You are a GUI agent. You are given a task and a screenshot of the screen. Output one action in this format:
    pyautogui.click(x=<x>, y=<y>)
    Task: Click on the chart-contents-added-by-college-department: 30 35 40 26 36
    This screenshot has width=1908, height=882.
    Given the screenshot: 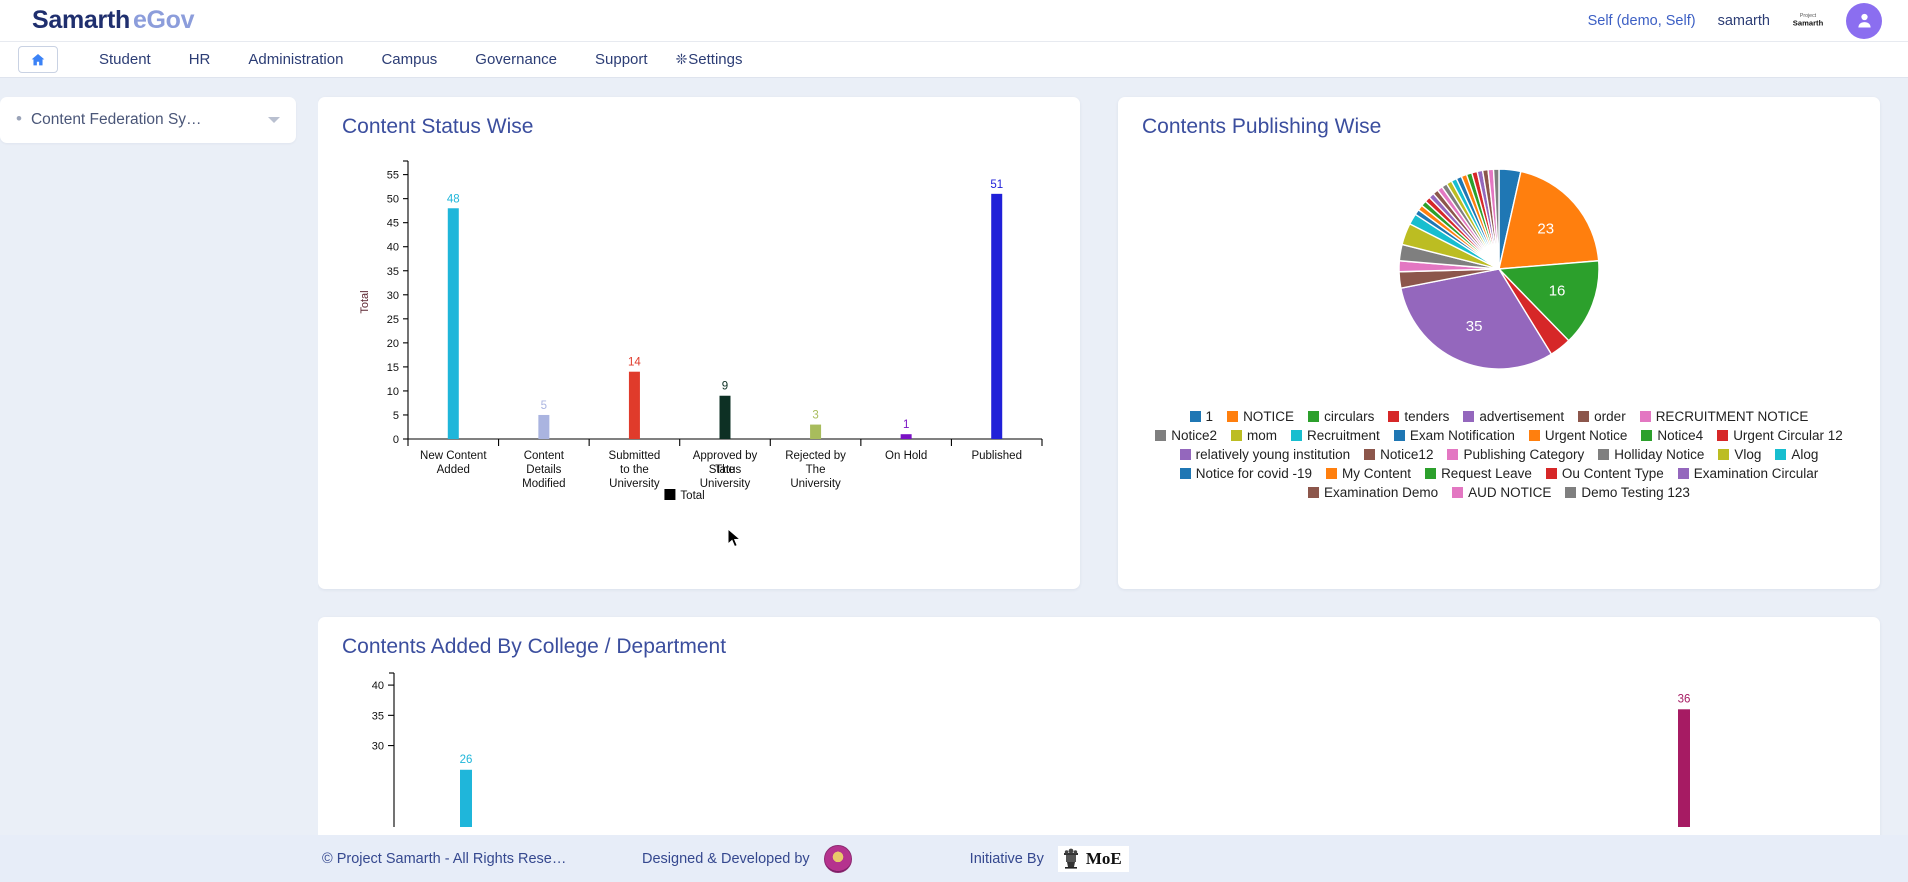 What is the action you would take?
    pyautogui.click(x=1099, y=747)
    